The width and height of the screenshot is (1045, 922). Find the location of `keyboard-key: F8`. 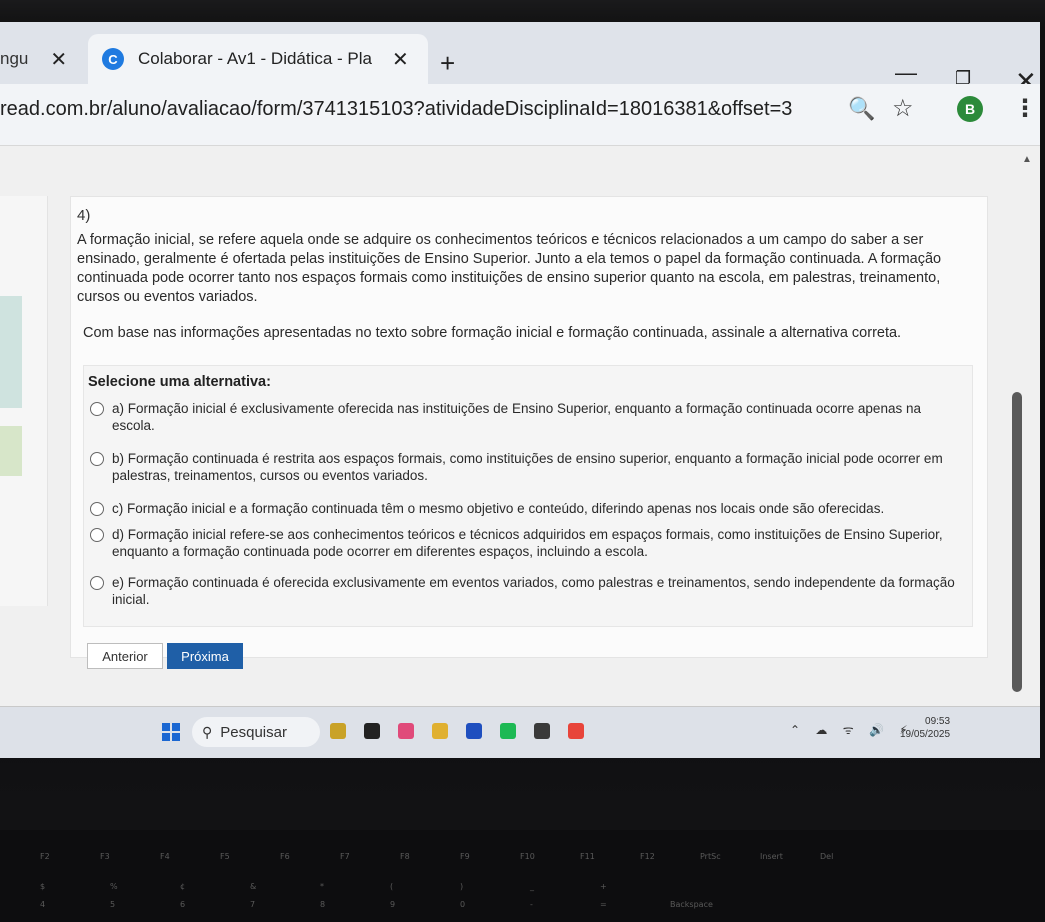

keyboard-key: F8 is located at coordinates (405, 856).